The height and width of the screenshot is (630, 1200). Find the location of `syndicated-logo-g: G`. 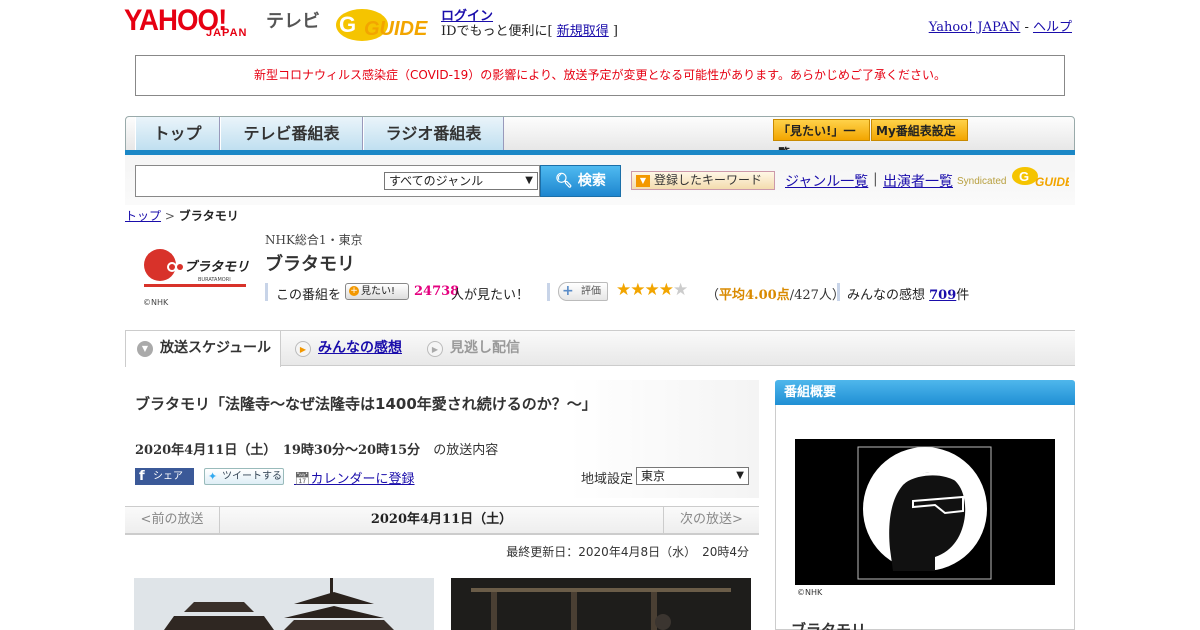

syndicated-logo-g: G is located at coordinates (1024, 176).